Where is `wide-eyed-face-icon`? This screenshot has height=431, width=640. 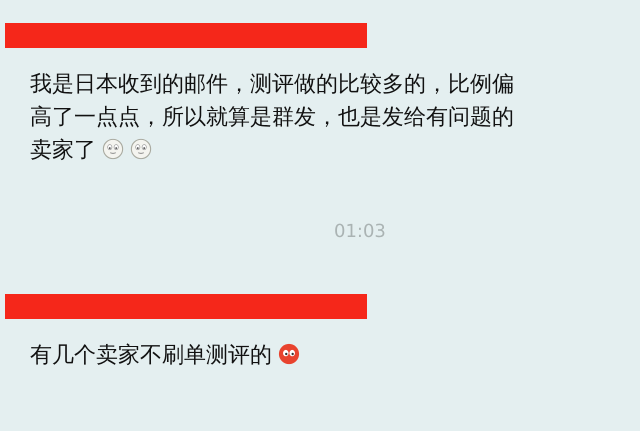
wide-eyed-face-icon is located at coordinates (289, 354).